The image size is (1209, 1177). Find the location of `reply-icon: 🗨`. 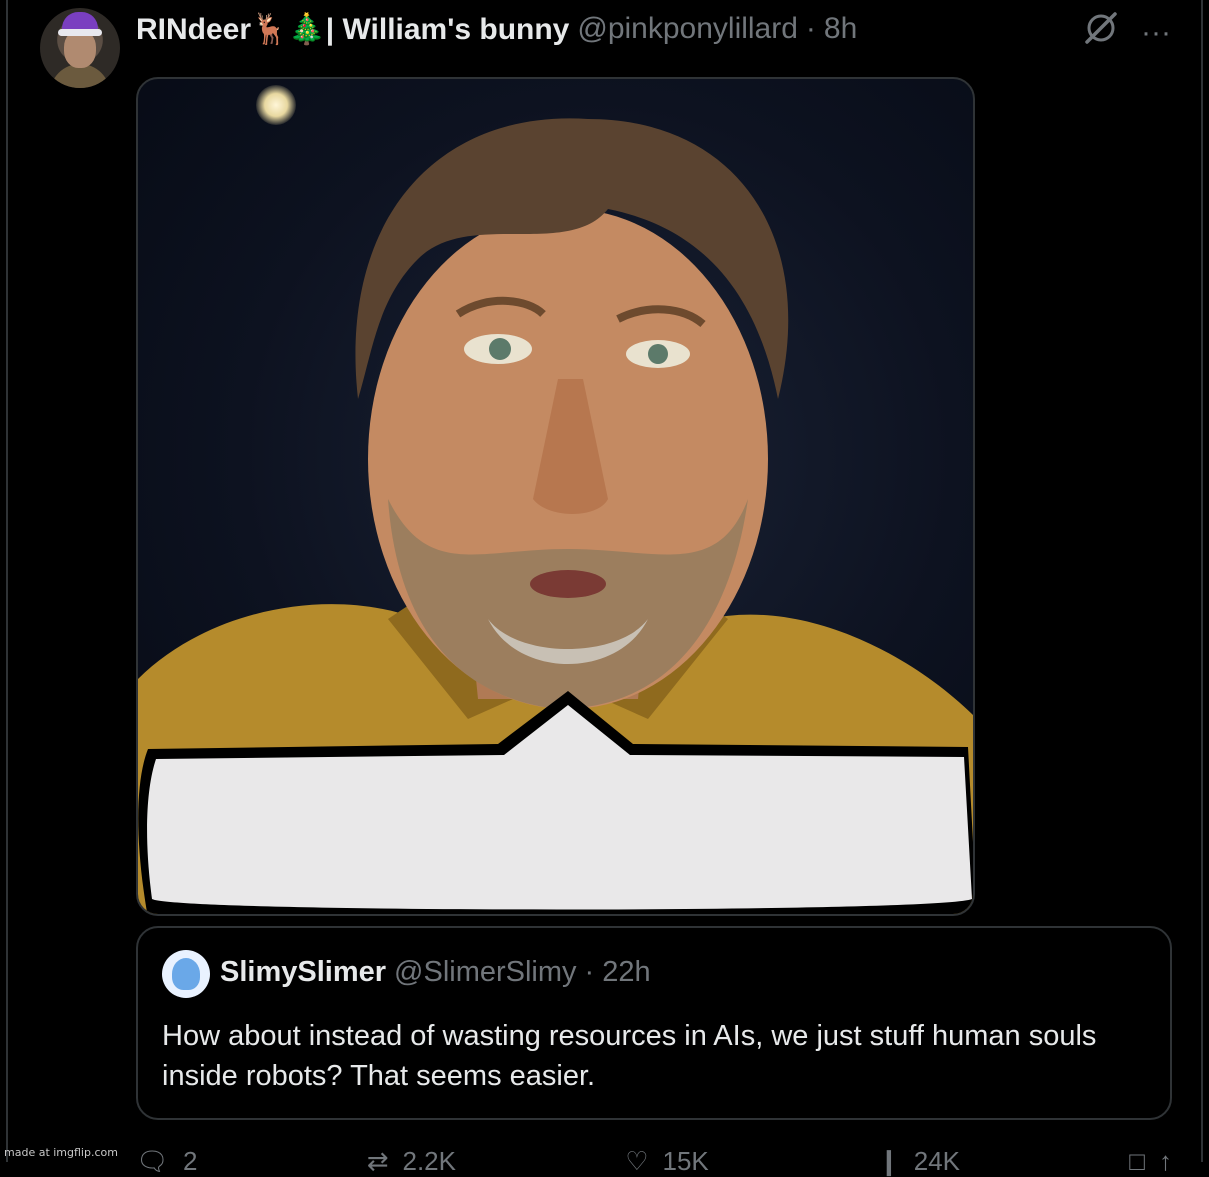

reply-icon: 🗨 is located at coordinates (153, 1160).